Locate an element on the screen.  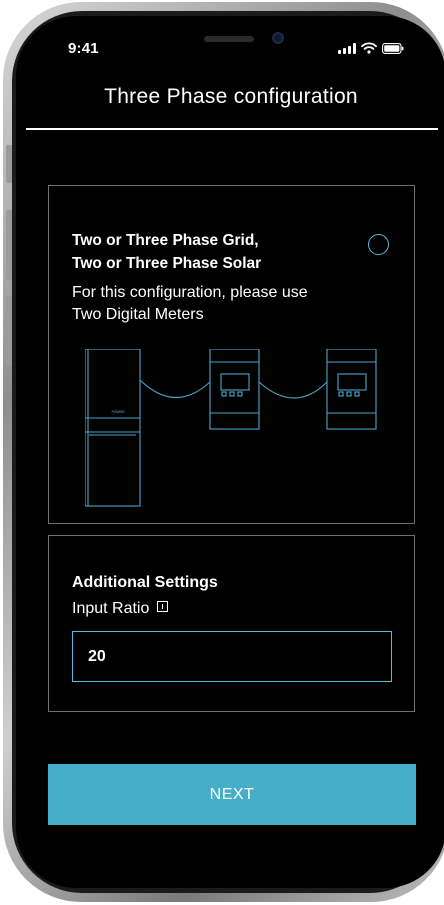
two-meters-diagram: Aiswei is located at coordinates (231, 428).